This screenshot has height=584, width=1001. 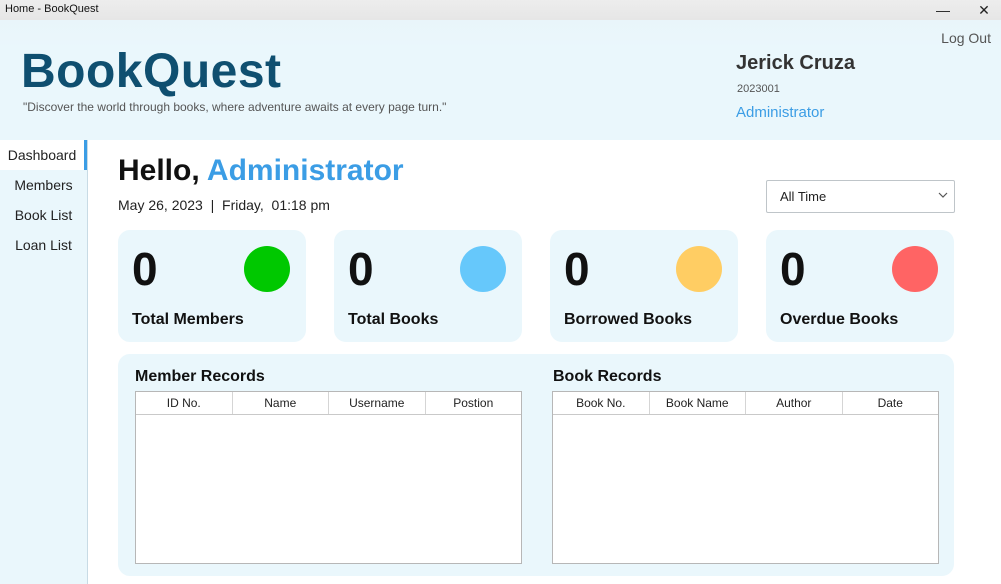 I want to click on greeting-role: Administrator, so click(x=305, y=170).